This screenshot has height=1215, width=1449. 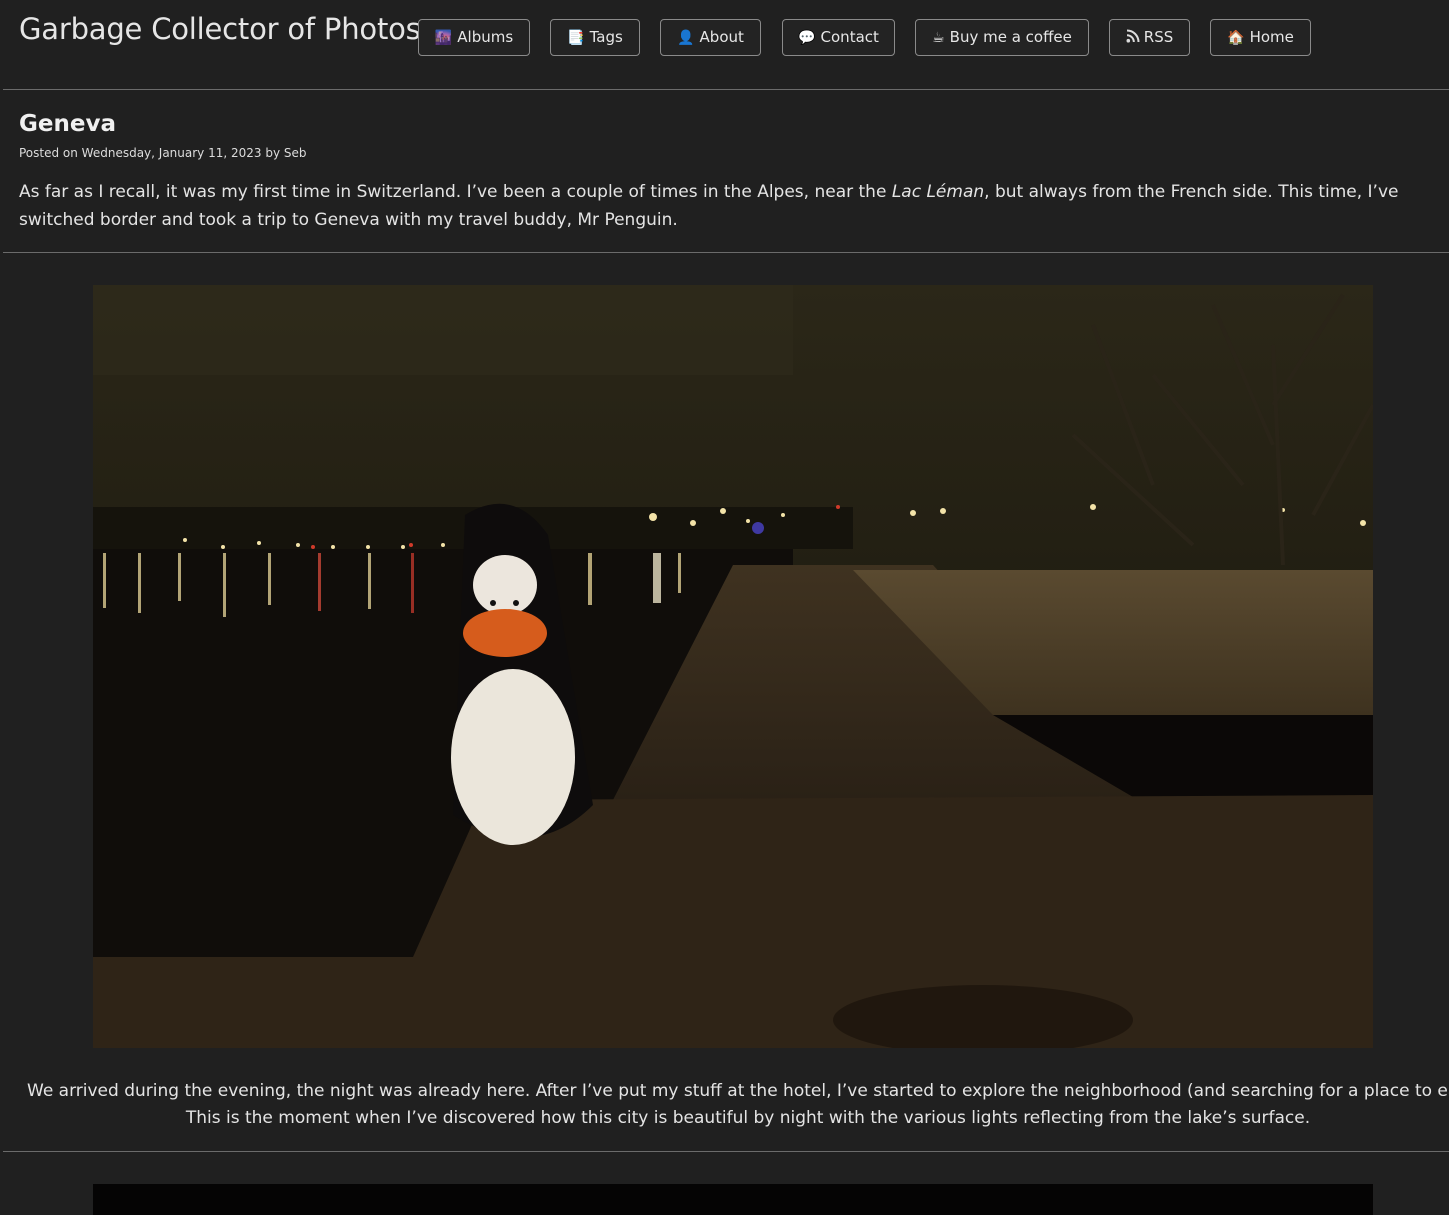 What do you see at coordinates (67, 124) in the screenshot?
I see `post-title: Geneva` at bounding box center [67, 124].